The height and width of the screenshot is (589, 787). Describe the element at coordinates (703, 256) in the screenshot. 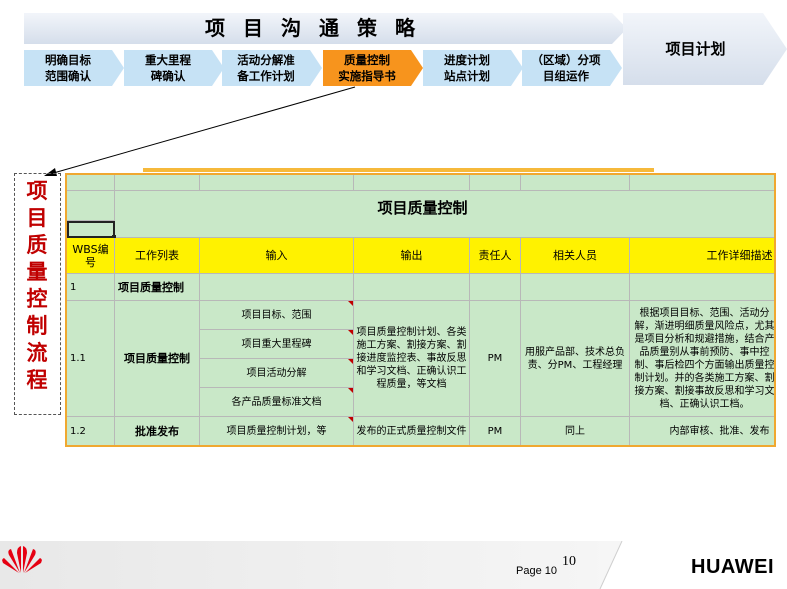

I see `header-detail: 工作详细描述` at that location.